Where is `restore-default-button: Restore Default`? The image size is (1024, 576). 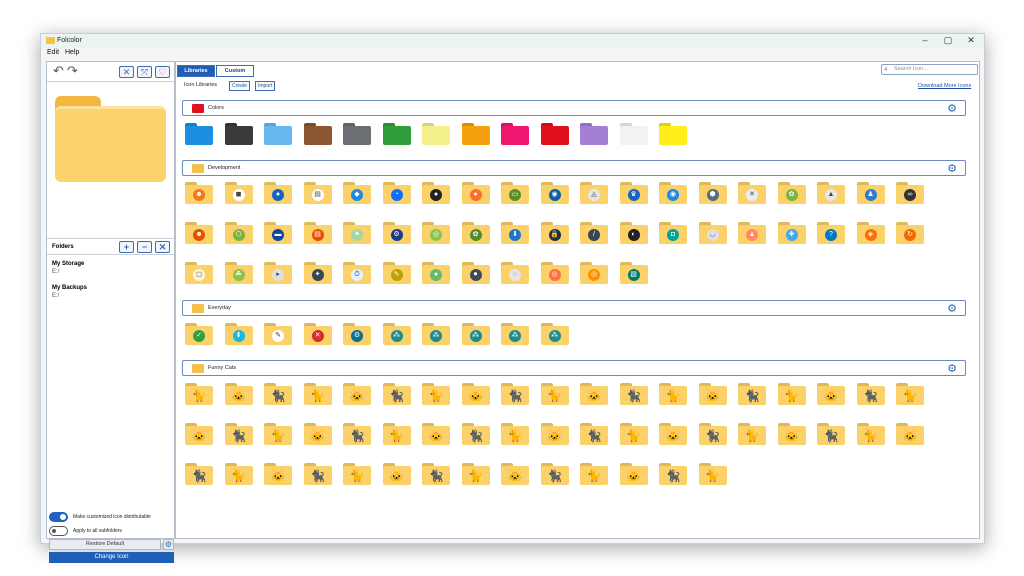
restore-default-button: Restore Default is located at coordinates (105, 544).